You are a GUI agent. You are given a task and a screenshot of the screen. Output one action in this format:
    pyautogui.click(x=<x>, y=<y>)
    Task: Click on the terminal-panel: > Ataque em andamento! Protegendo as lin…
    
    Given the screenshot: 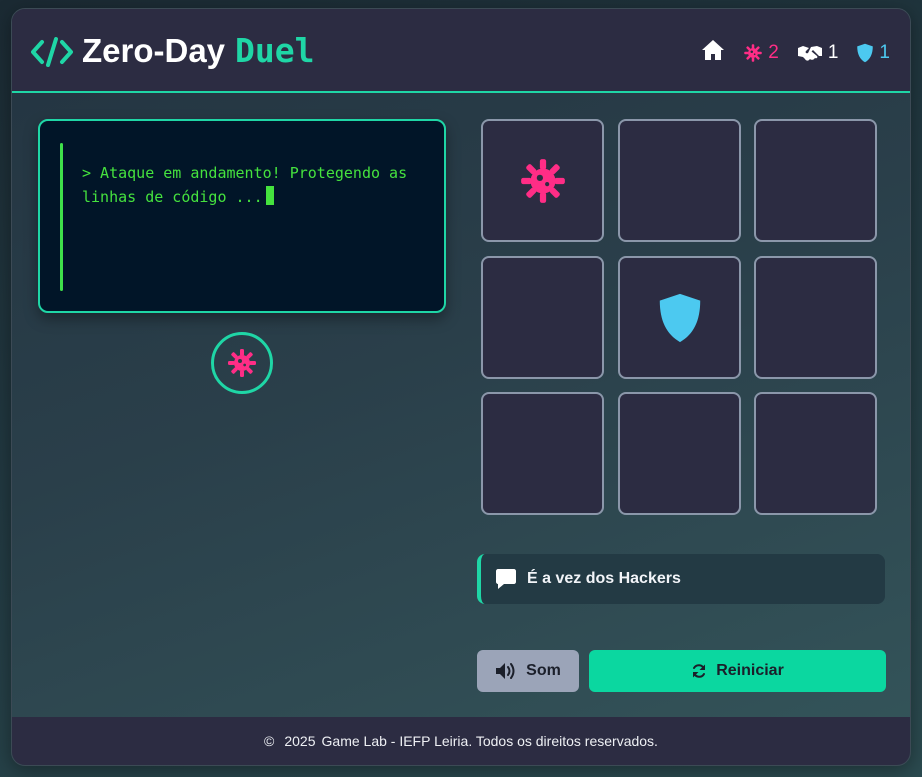 What is the action you would take?
    pyautogui.click(x=242, y=216)
    